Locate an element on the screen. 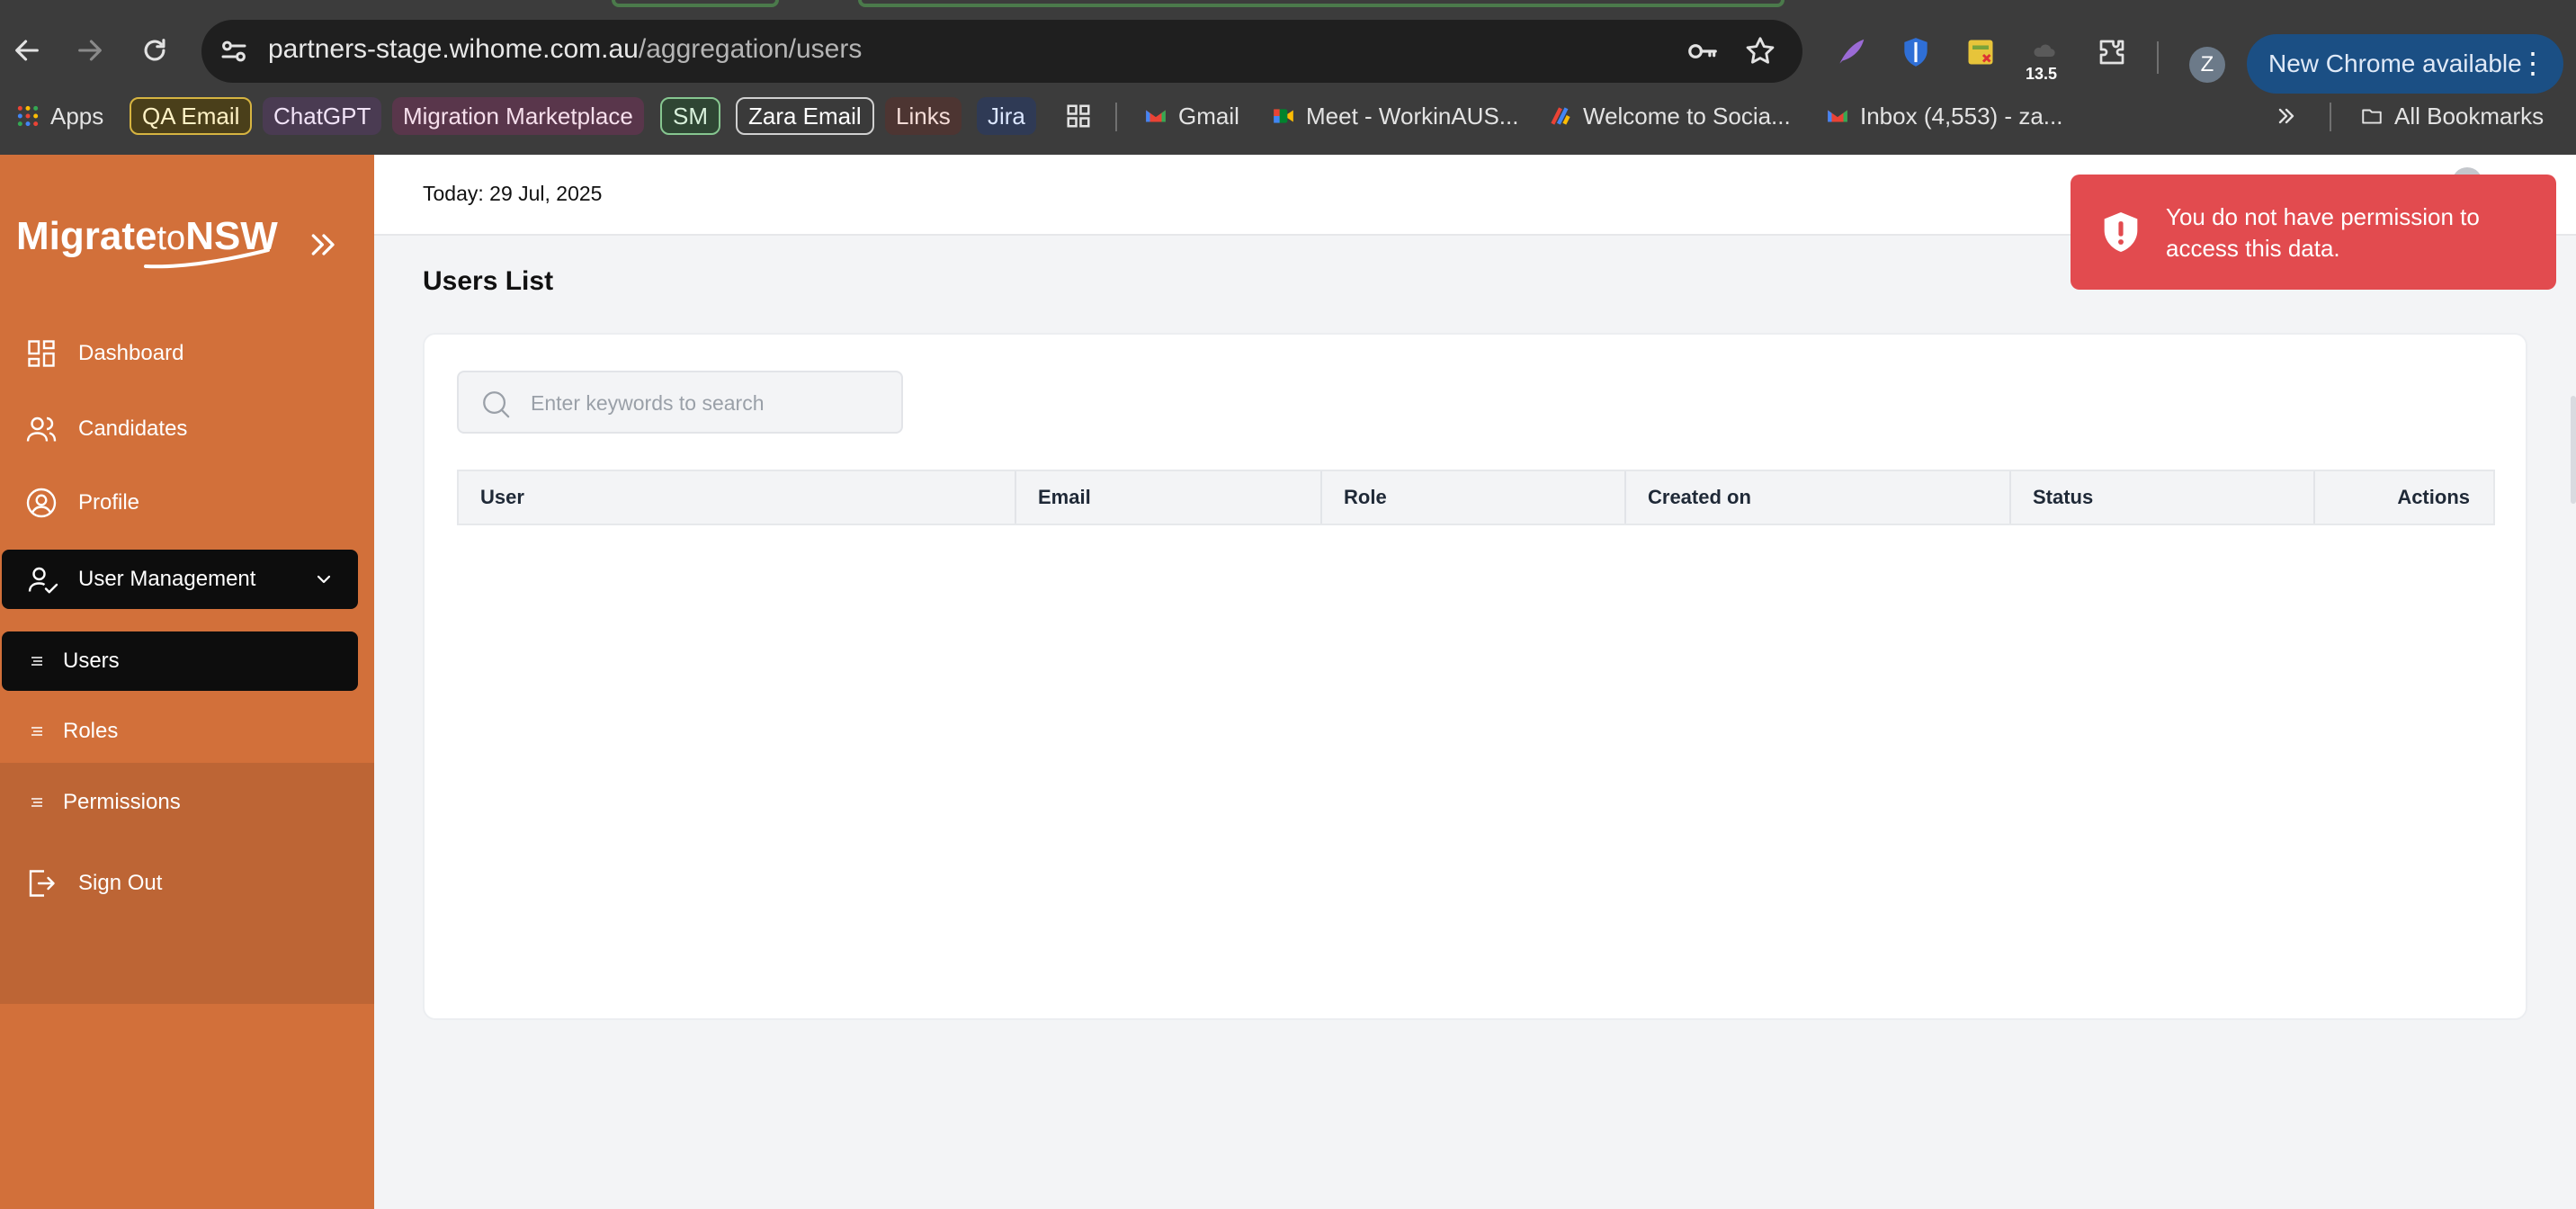 Image resolution: width=2576 pixels, height=1209 pixels. quill-extension-icon is located at coordinates (1851, 52).